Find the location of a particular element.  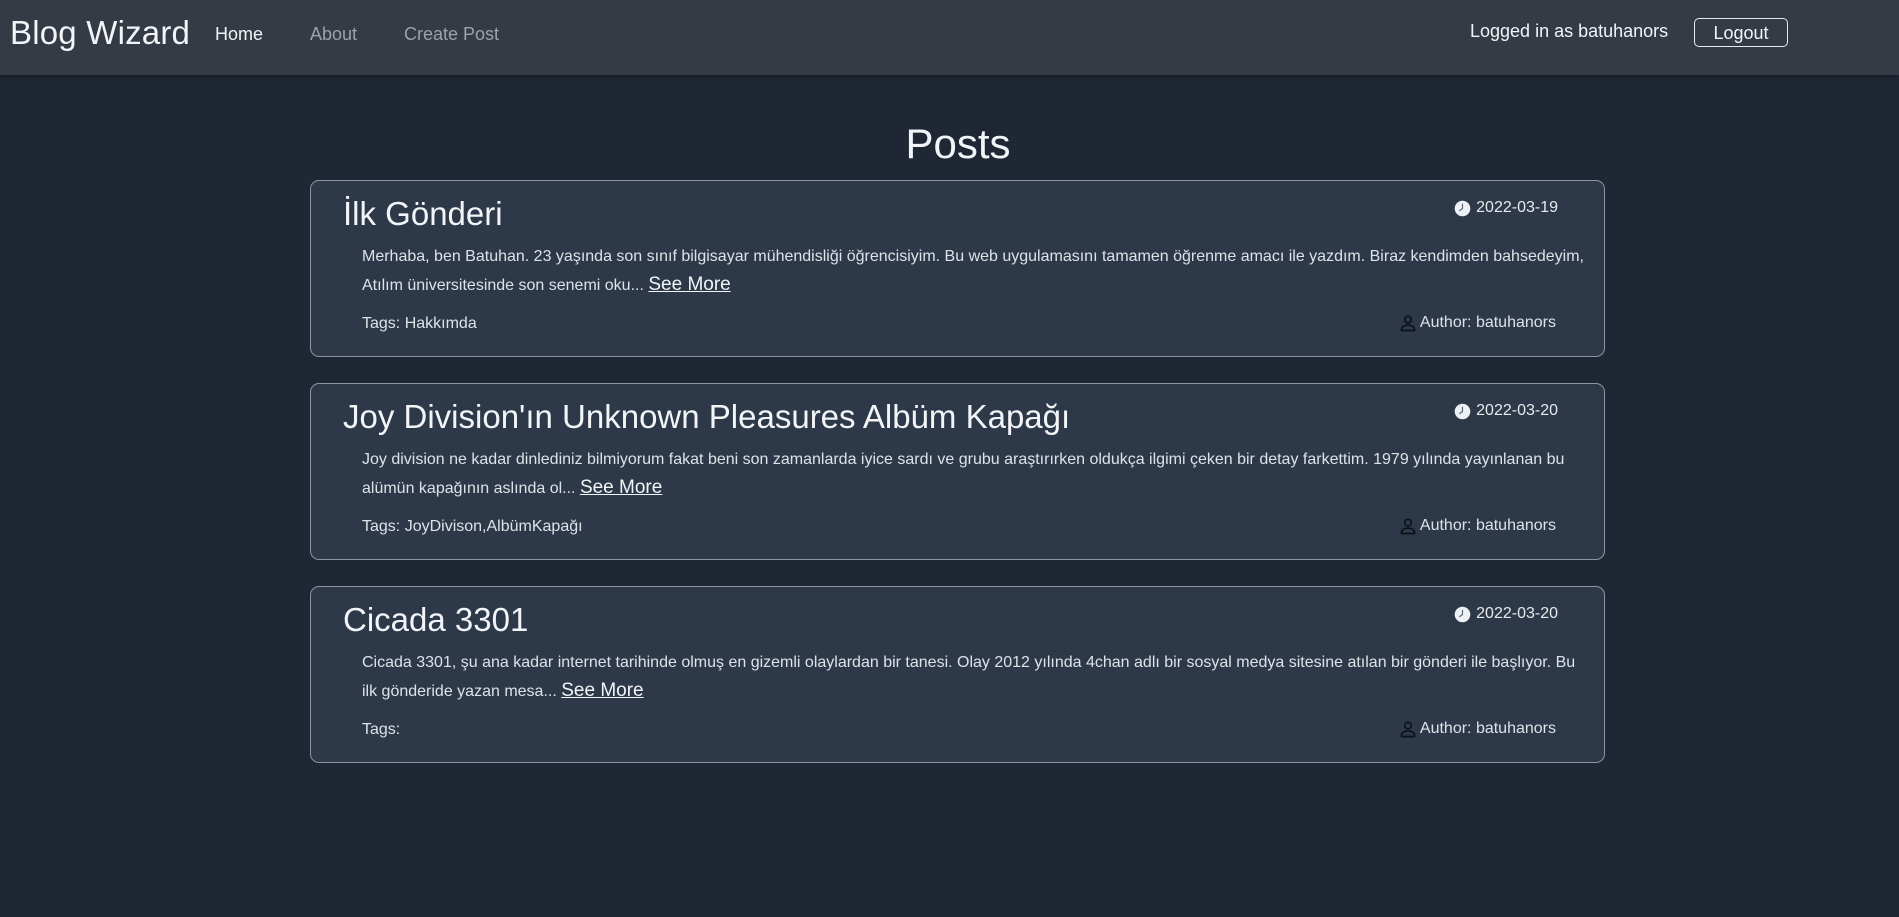

post-tags: Tags: is located at coordinates (381, 729).